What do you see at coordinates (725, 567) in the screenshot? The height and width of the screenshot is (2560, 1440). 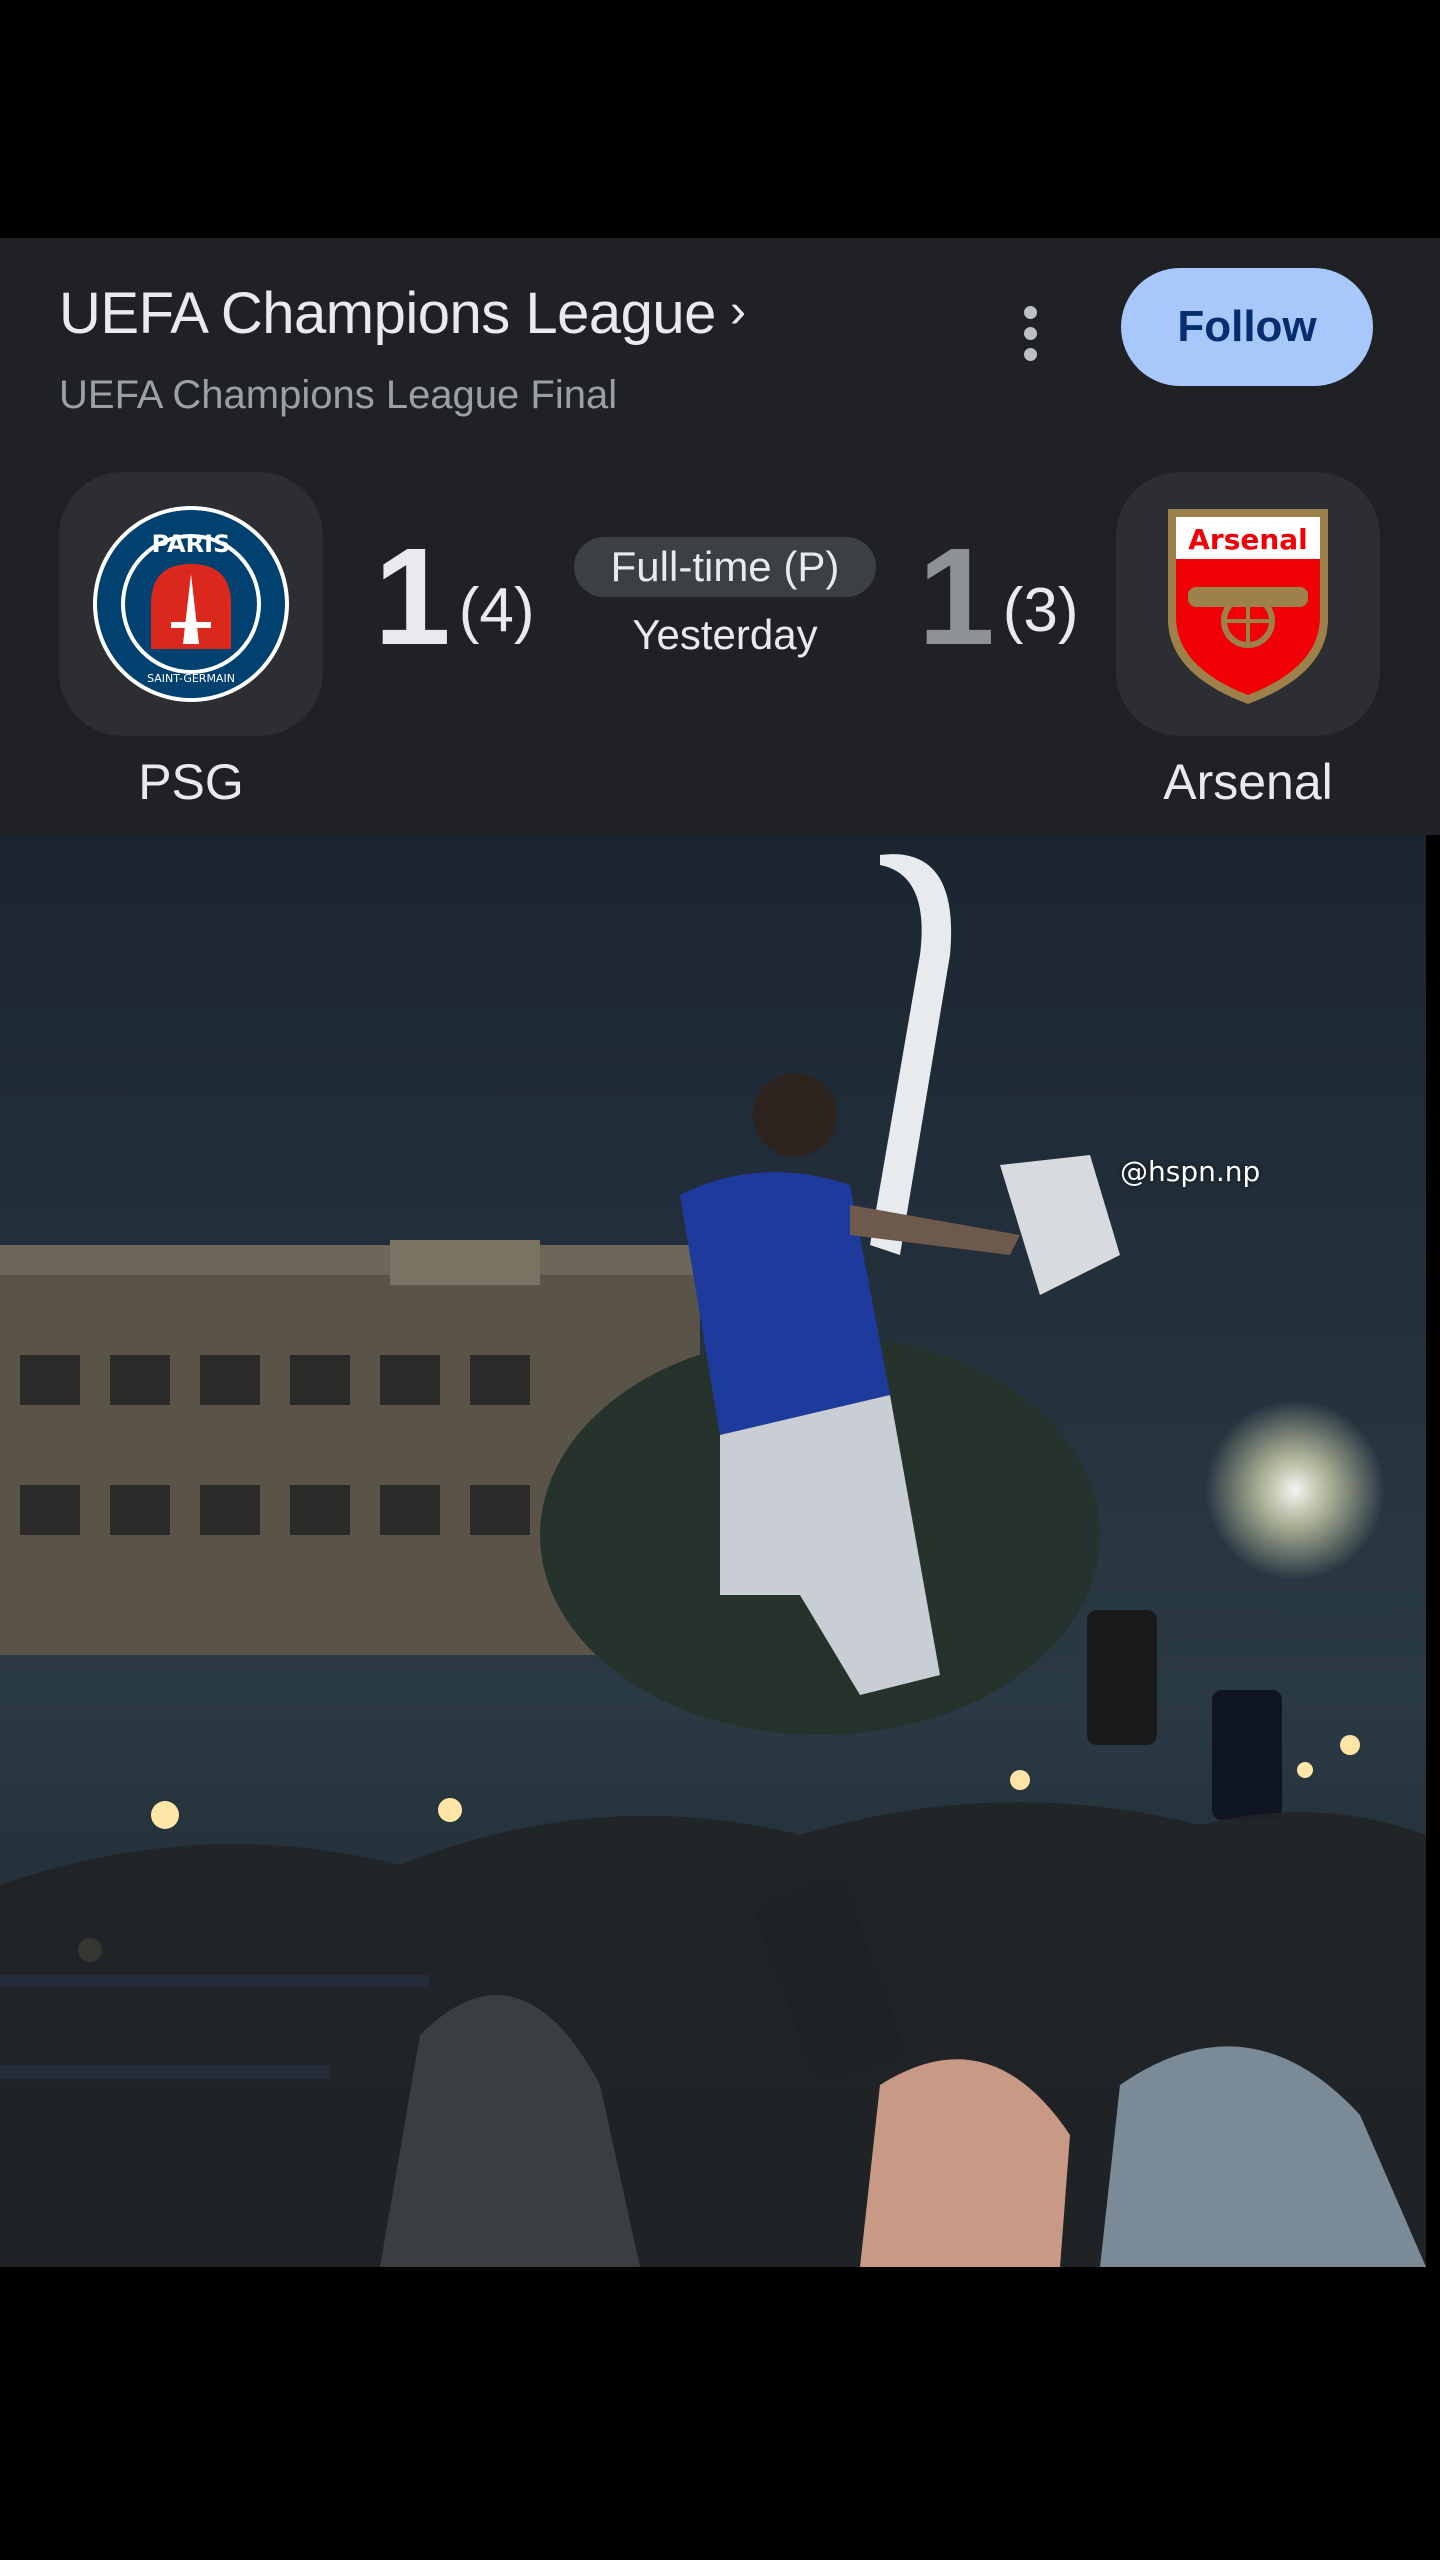 I see `match-status-badge: Full-time (P)` at bounding box center [725, 567].